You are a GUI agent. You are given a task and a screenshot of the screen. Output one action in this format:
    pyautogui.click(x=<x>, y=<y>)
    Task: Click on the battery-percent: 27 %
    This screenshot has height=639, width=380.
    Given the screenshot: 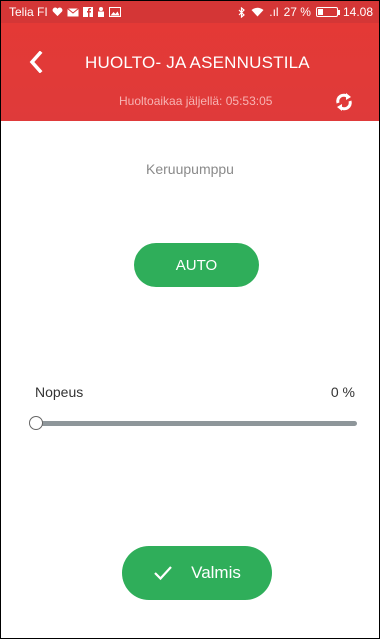 What is the action you would take?
    pyautogui.click(x=297, y=12)
    